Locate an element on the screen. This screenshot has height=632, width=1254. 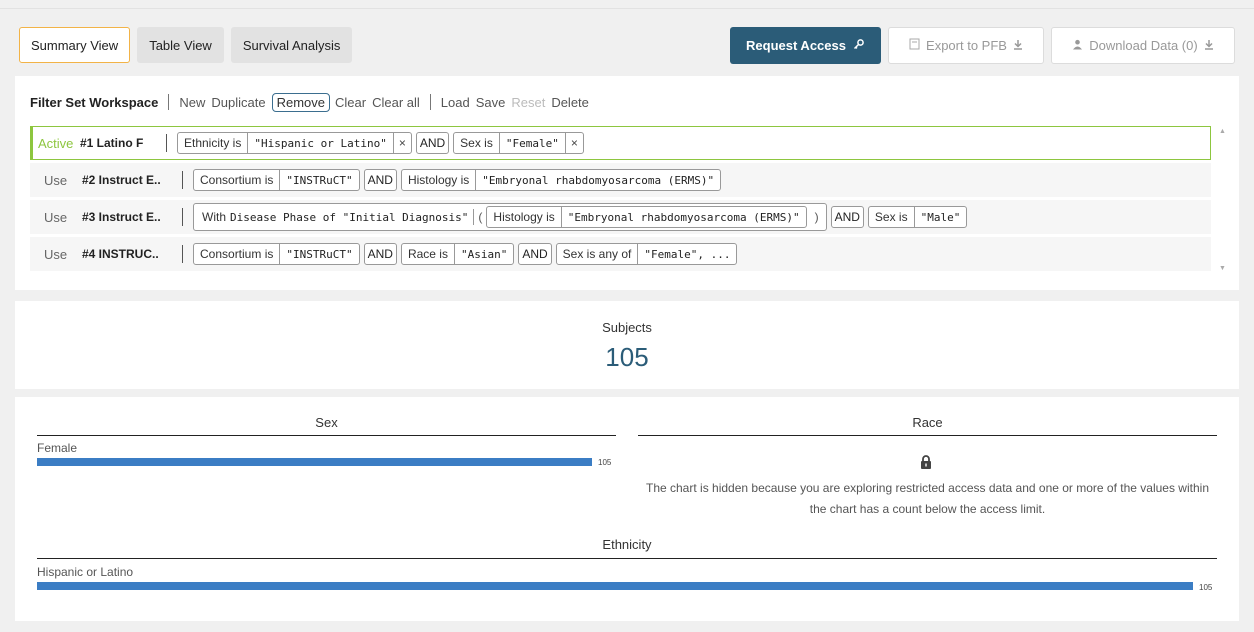
bar-label: Hispanic or Latino is located at coordinates (85, 572).